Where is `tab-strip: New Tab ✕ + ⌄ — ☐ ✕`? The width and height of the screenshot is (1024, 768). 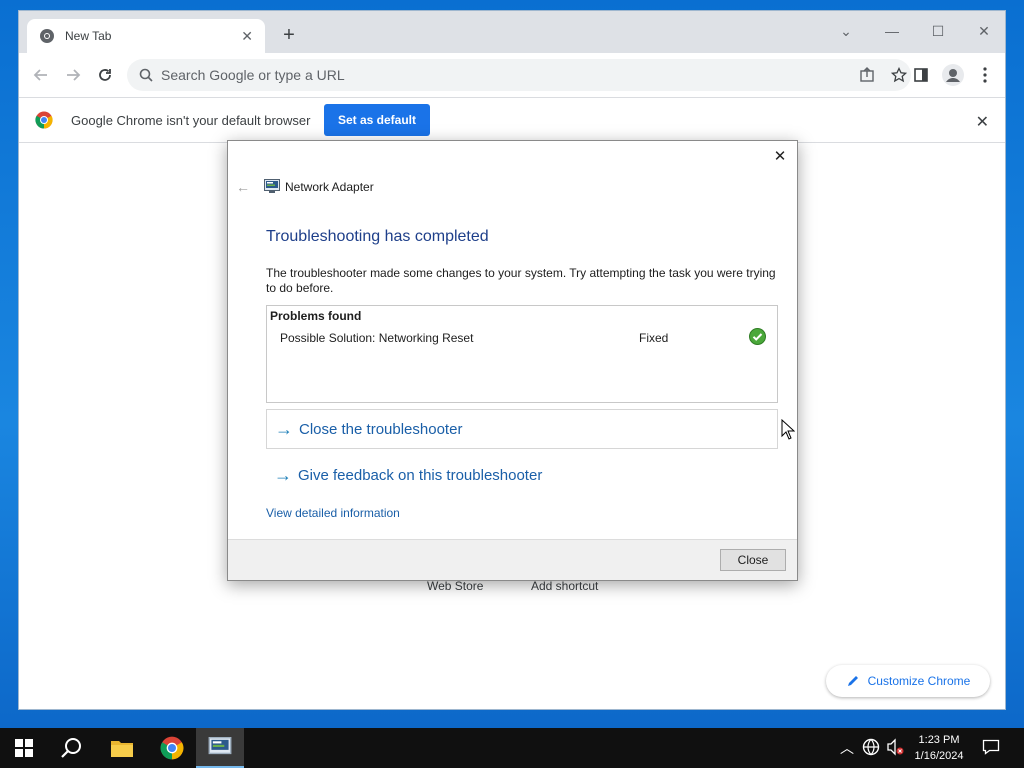 tab-strip: New Tab ✕ + ⌄ — ☐ ✕ is located at coordinates (512, 32).